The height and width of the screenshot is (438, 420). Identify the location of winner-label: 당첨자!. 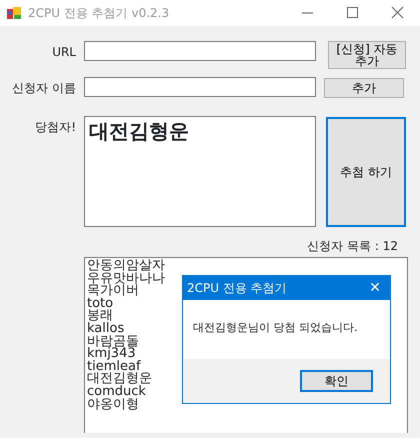
(55, 127).